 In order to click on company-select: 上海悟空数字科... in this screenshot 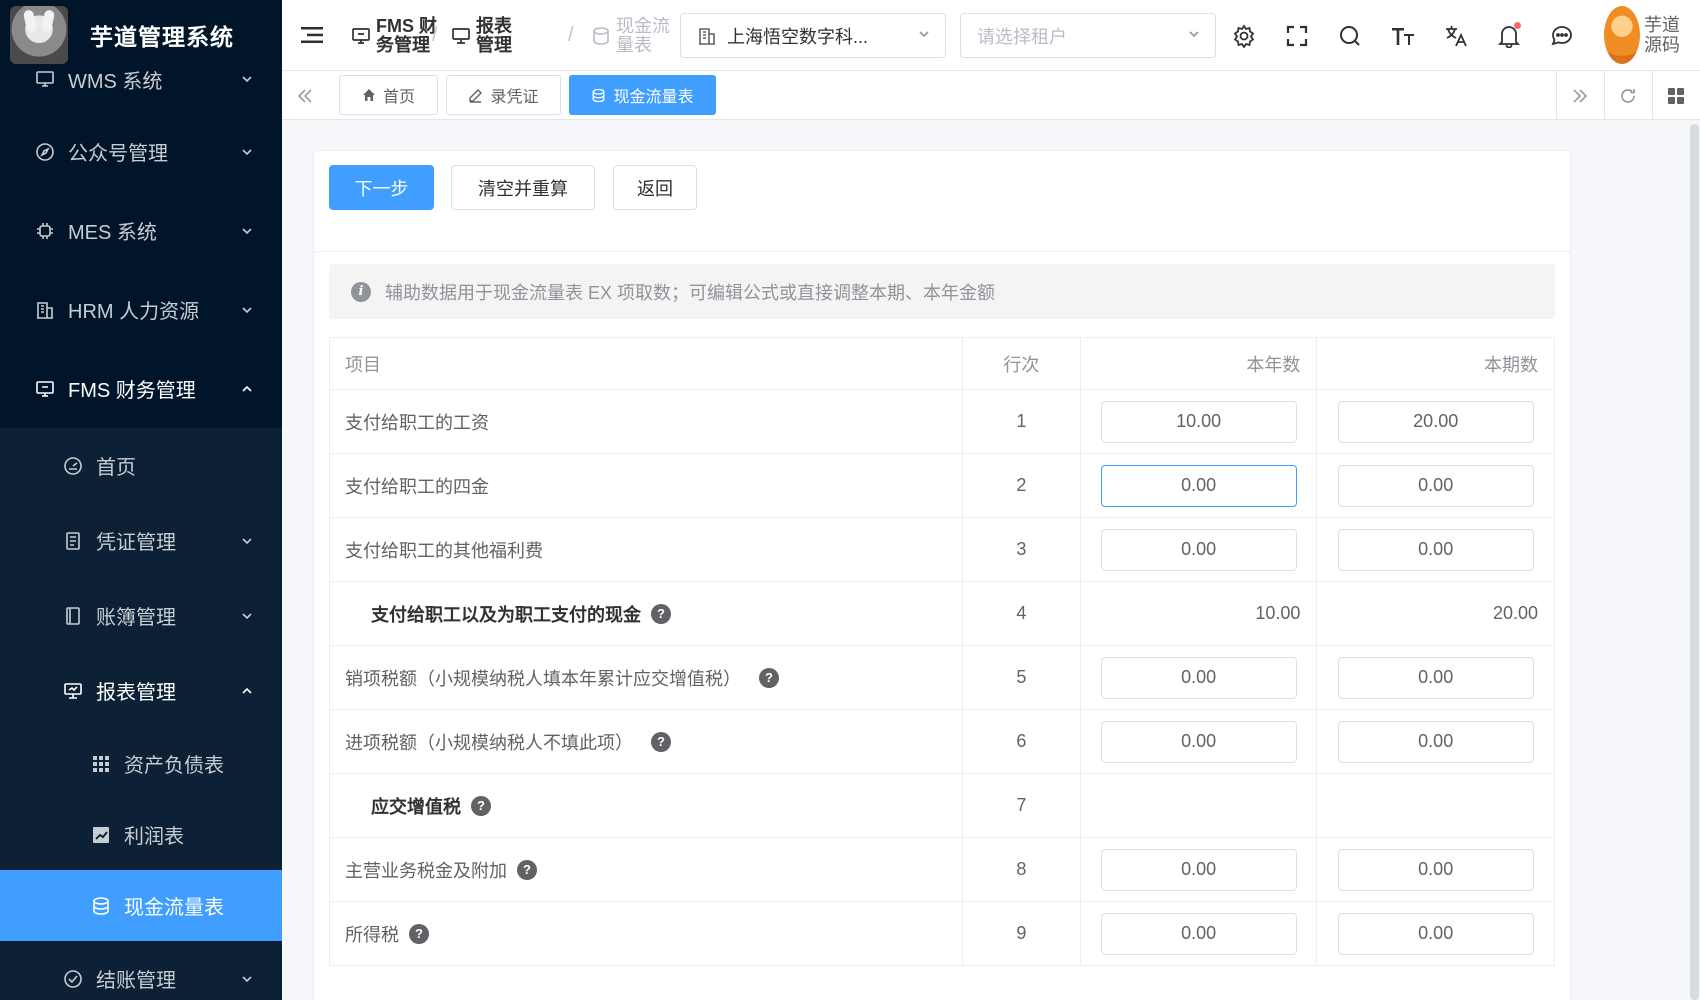, I will do `click(813, 35)`.